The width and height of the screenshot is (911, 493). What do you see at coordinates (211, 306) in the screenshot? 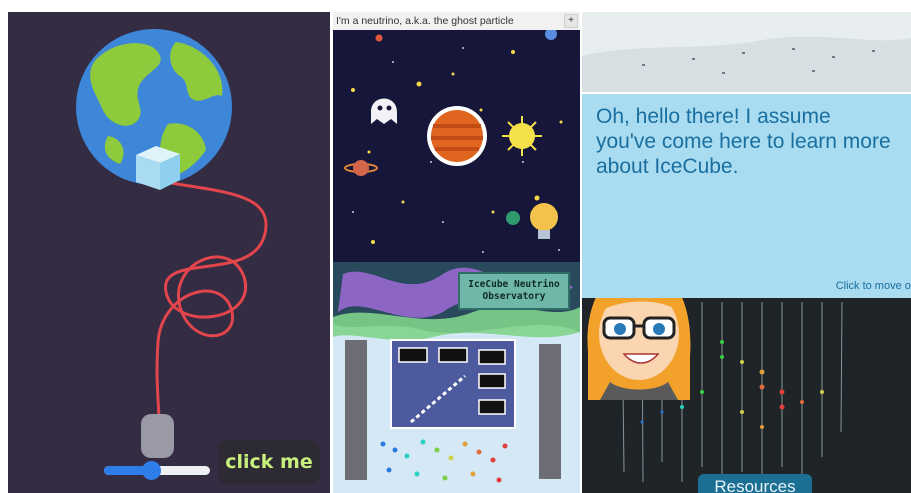
I see `network-cable` at bounding box center [211, 306].